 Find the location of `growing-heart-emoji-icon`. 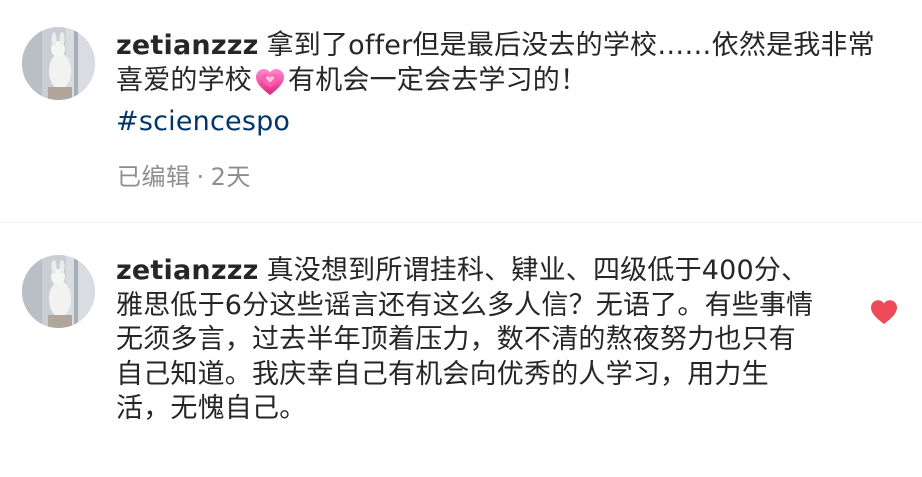

growing-heart-emoji-icon is located at coordinates (270, 87).